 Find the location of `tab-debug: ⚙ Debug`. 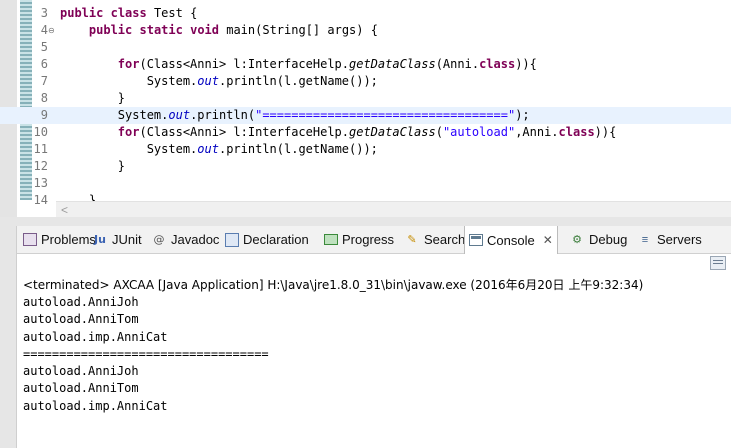

tab-debug: ⚙ Debug is located at coordinates (598, 239).